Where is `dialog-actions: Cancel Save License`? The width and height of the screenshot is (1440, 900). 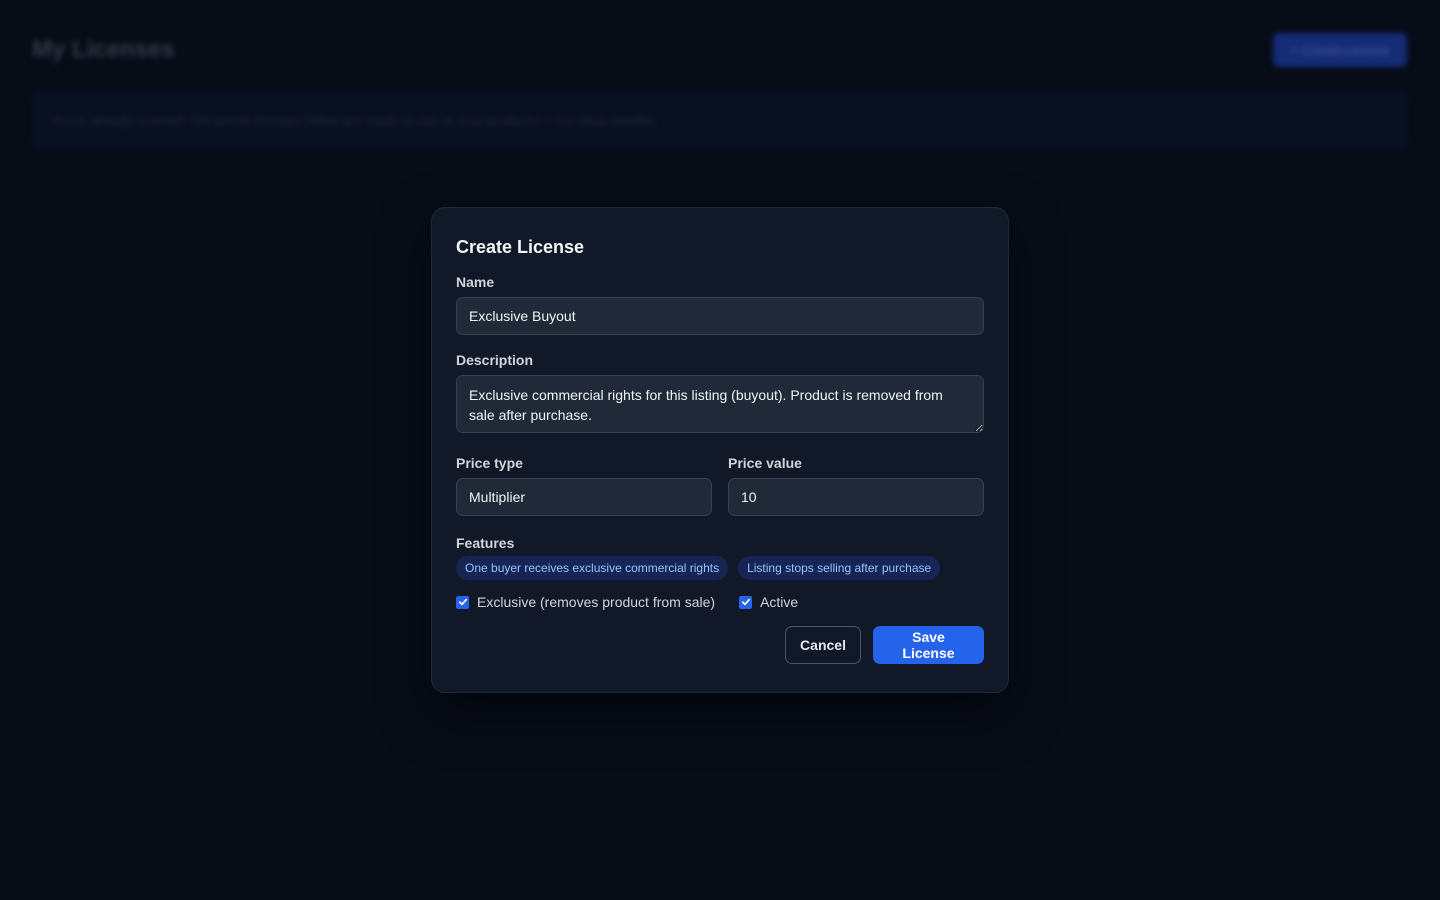 dialog-actions: Cancel Save License is located at coordinates (720, 645).